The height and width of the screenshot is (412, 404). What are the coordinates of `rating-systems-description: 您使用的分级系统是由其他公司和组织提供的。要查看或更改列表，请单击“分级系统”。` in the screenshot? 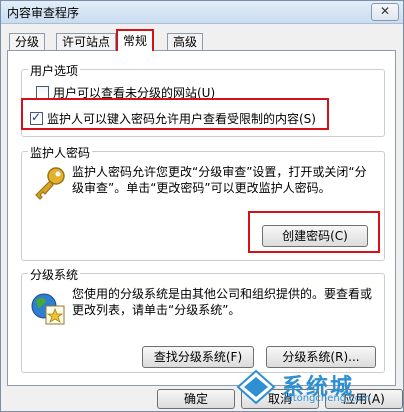 It's located at (222, 302).